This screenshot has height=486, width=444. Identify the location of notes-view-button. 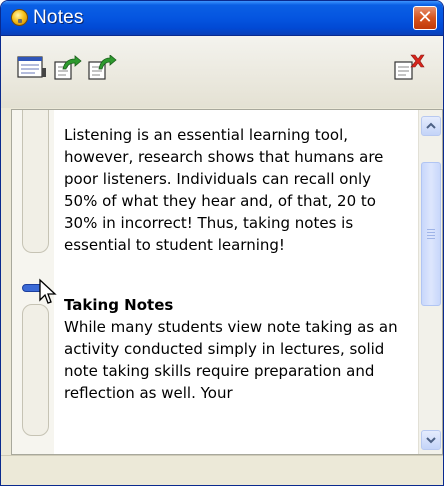
(31, 68).